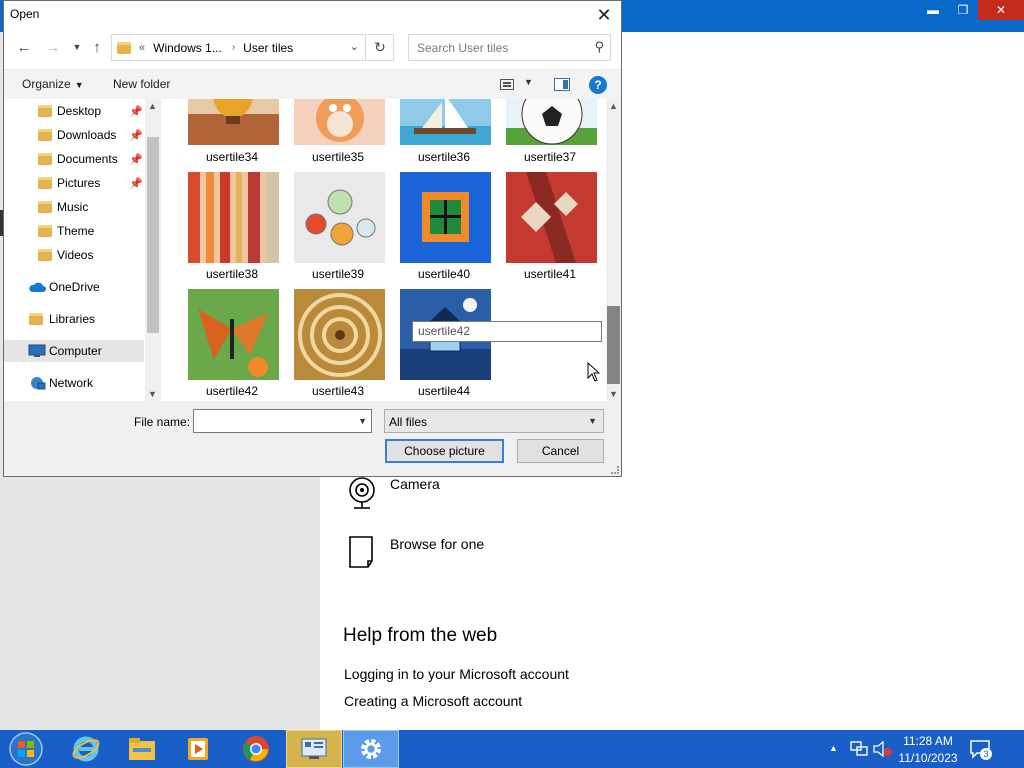 This screenshot has height=768, width=1024. What do you see at coordinates (615, 470) in the screenshot?
I see `resize-grip` at bounding box center [615, 470].